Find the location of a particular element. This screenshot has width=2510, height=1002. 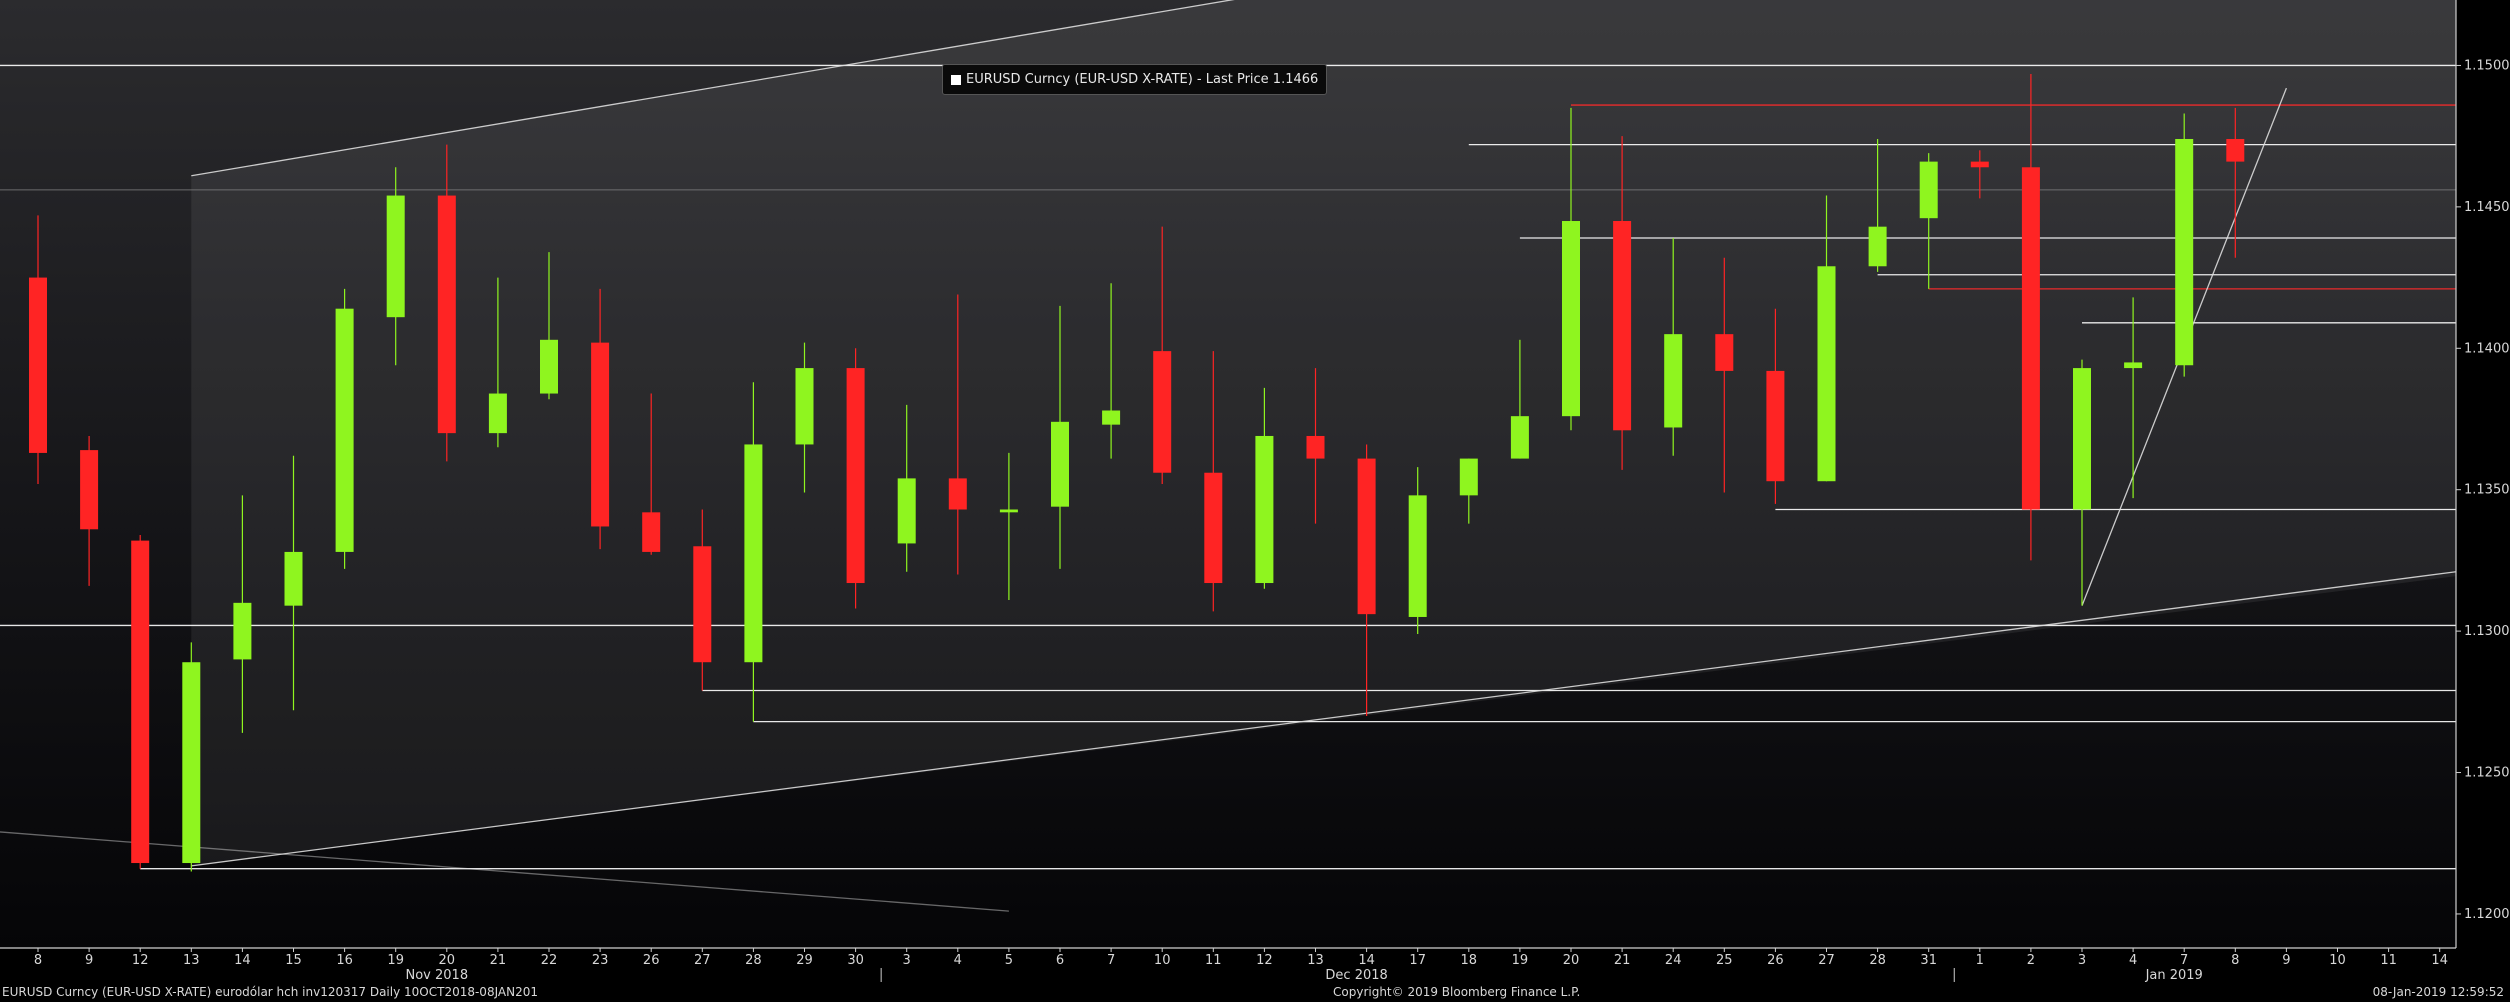

y-tick-label: 1.1200 is located at coordinates (2487, 914).